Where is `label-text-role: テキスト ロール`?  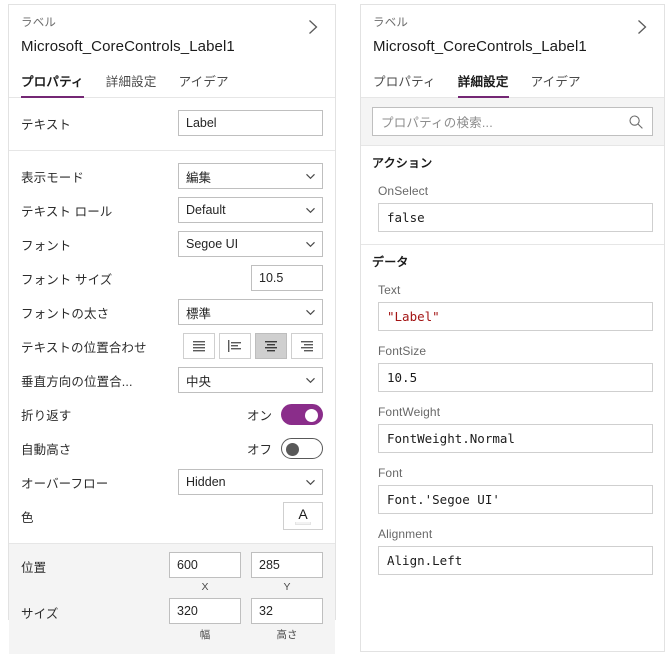
label-text-role: テキスト ロール is located at coordinates (67, 211).